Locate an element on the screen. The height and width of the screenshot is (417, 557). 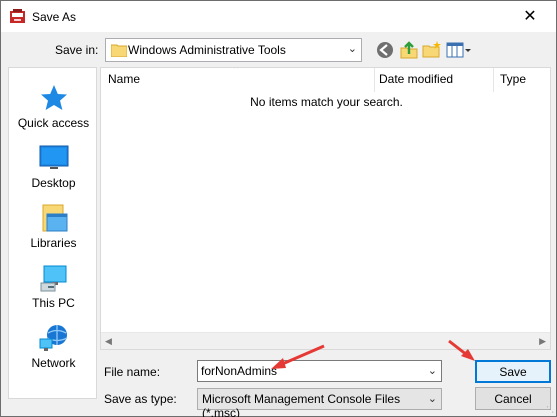
place-label: This PC is located at coordinates (53, 303).